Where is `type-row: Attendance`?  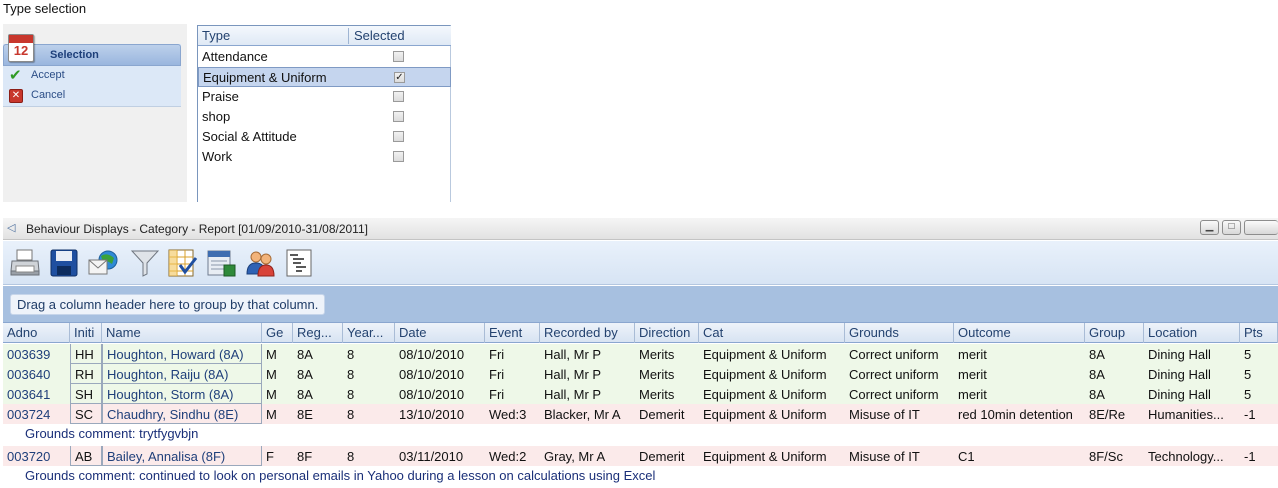 type-row: Attendance is located at coordinates (324, 57).